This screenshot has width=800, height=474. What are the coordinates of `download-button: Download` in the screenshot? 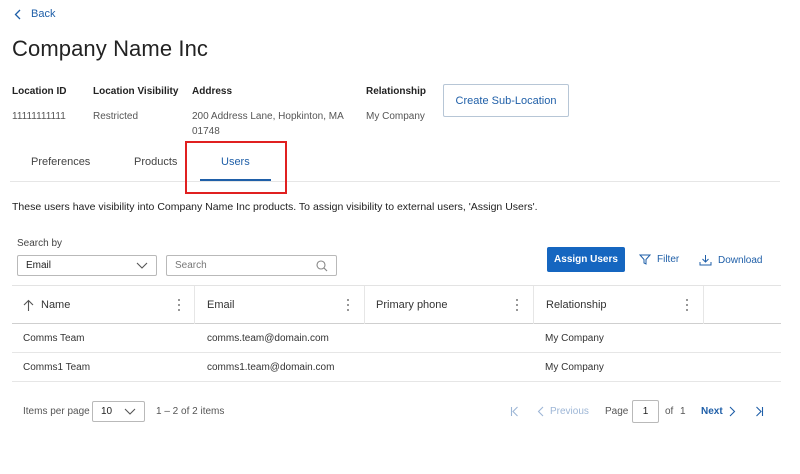 It's located at (730, 260).